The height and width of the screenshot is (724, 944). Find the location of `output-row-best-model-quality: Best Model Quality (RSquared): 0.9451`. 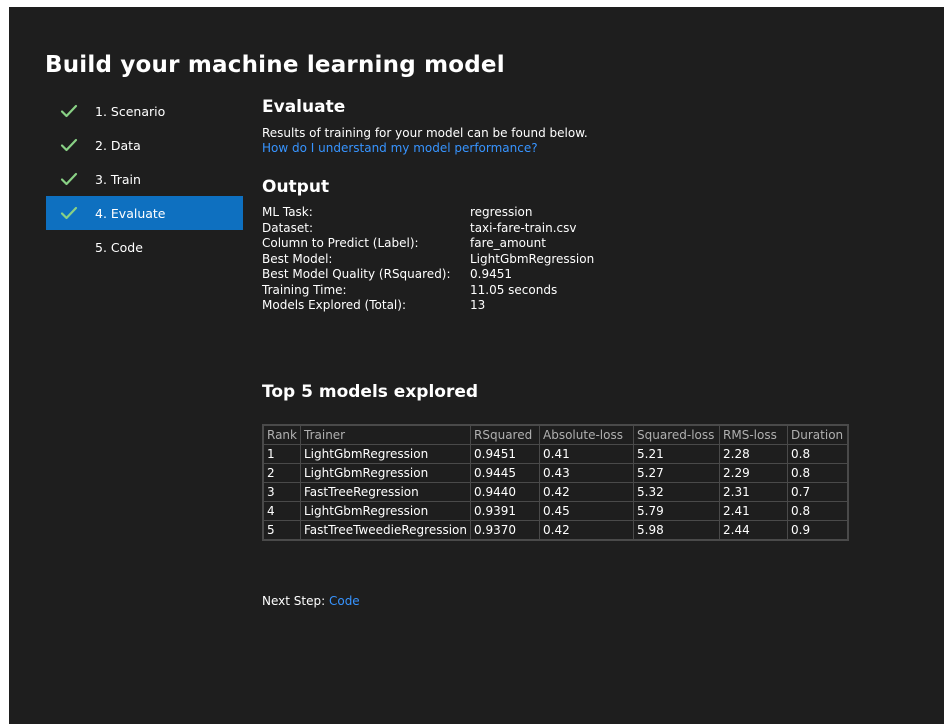

output-row-best-model-quality: Best Model Quality (RSquared): 0.9451 is located at coordinates (582, 275).